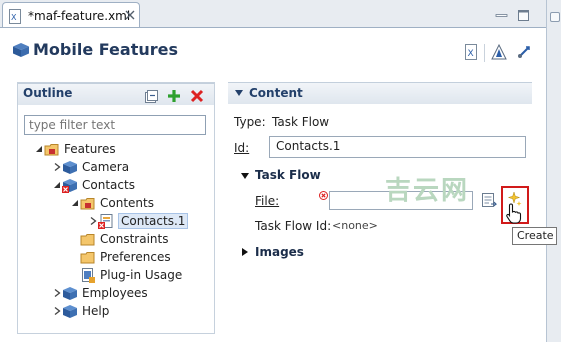 The height and width of the screenshot is (342, 561). What do you see at coordinates (115, 125) in the screenshot?
I see `outline-filter-input` at bounding box center [115, 125].